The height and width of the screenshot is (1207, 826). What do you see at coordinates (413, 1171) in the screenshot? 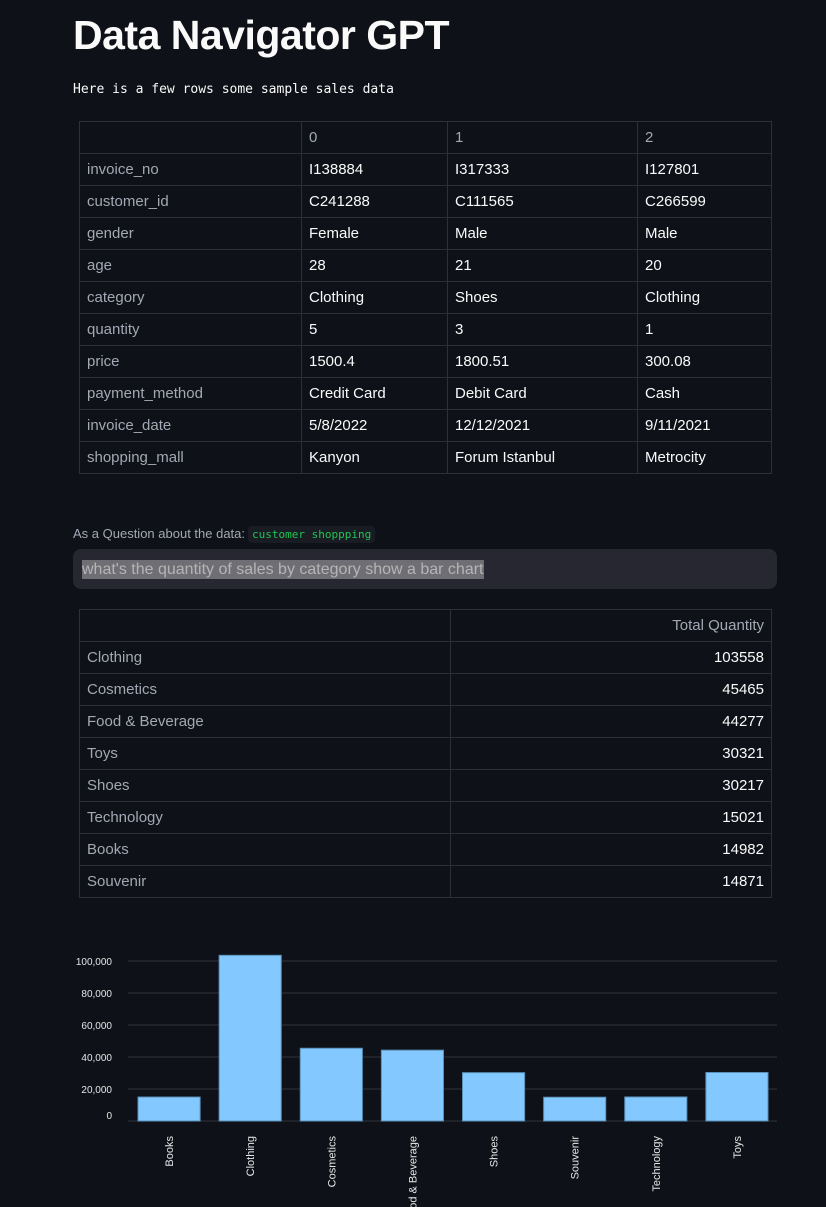
I see `x-tick-label: Food & Beverage` at bounding box center [413, 1171].